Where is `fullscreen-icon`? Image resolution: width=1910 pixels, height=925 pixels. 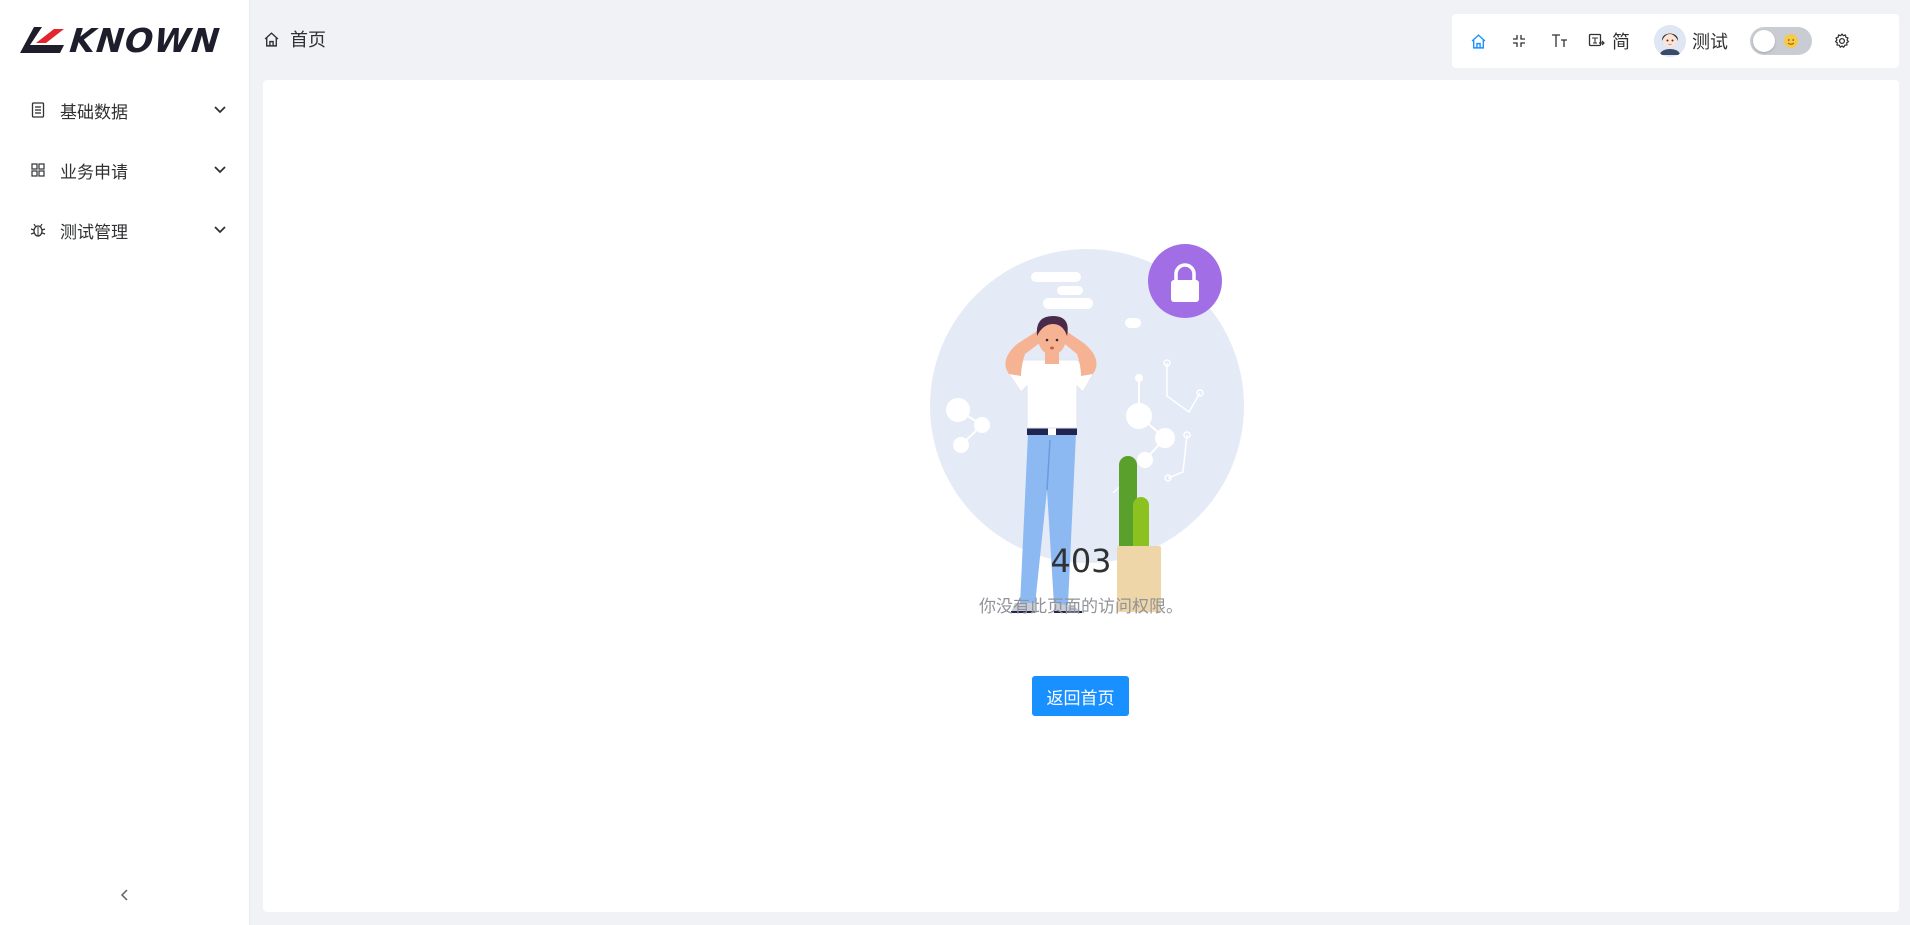 fullscreen-icon is located at coordinates (1519, 41).